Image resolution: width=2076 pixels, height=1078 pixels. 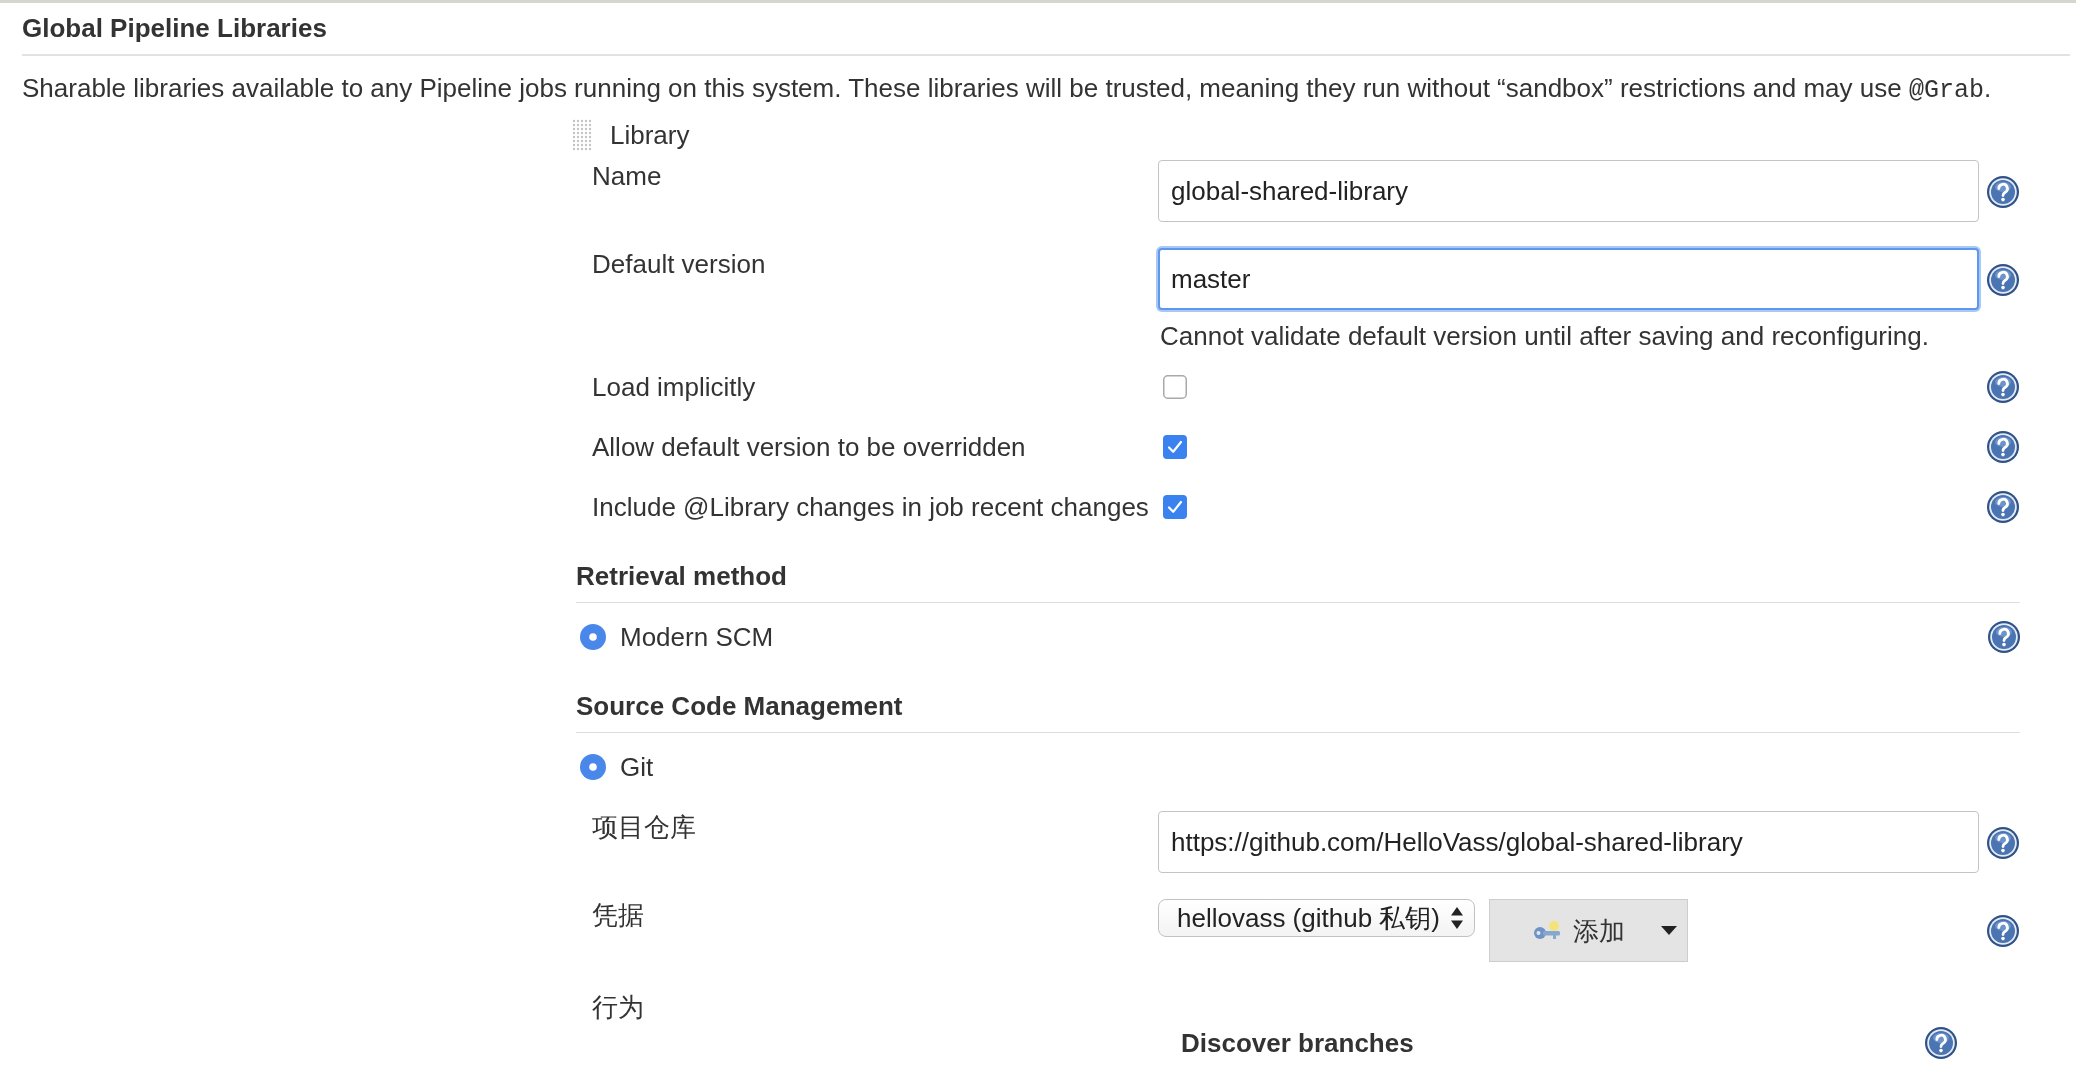 I want to click on section-title: Global Pipeline Libraries, so click(x=174, y=28).